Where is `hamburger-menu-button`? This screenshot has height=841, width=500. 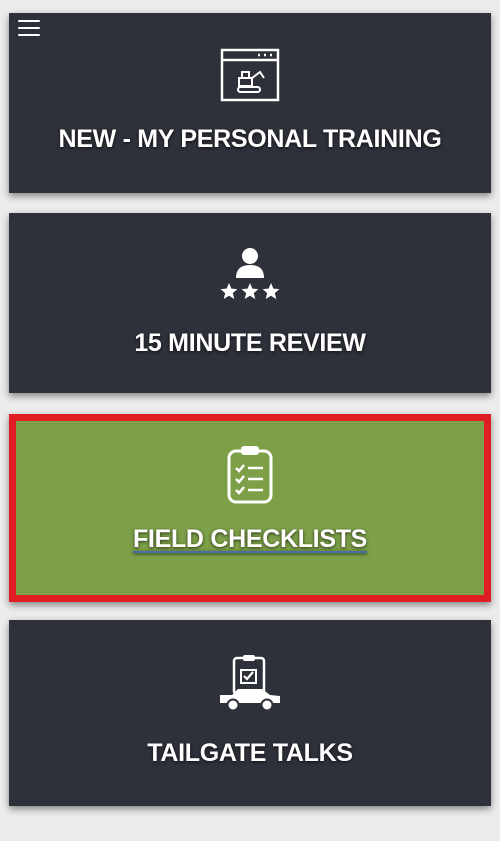
hamburger-menu-button is located at coordinates (29, 29).